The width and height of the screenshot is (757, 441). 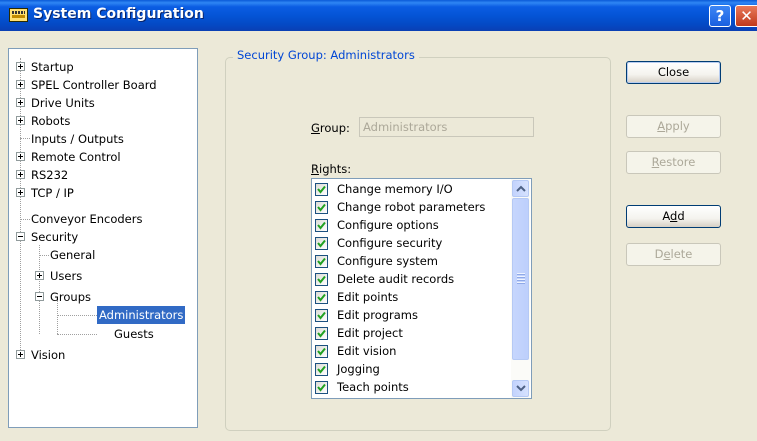 I want to click on scroll-up-button, so click(x=520, y=188).